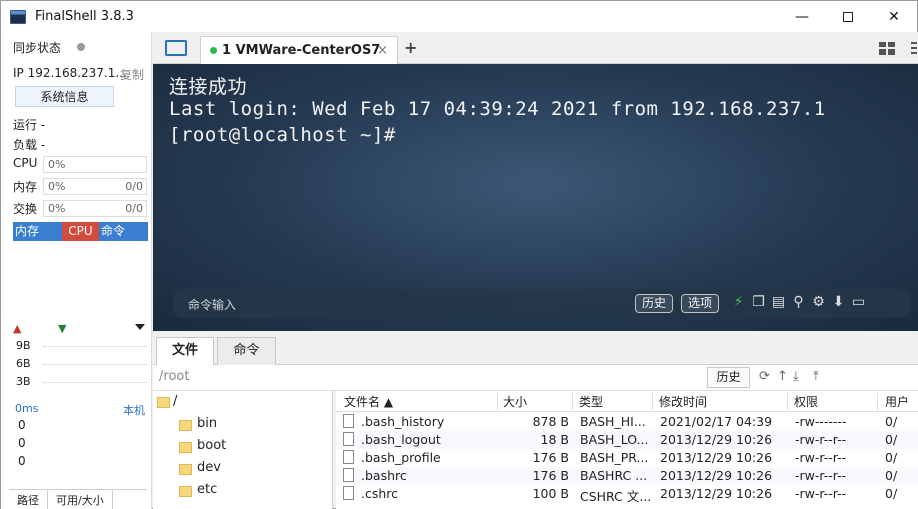 The image size is (918, 509). I want to click on tab-cpu: CPU, so click(80, 231).